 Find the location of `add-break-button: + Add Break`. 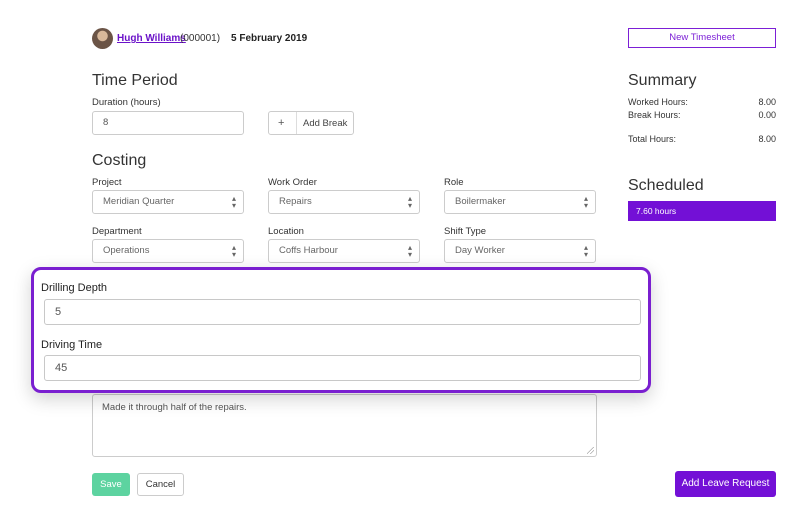

add-break-button: + Add Break is located at coordinates (311, 123).